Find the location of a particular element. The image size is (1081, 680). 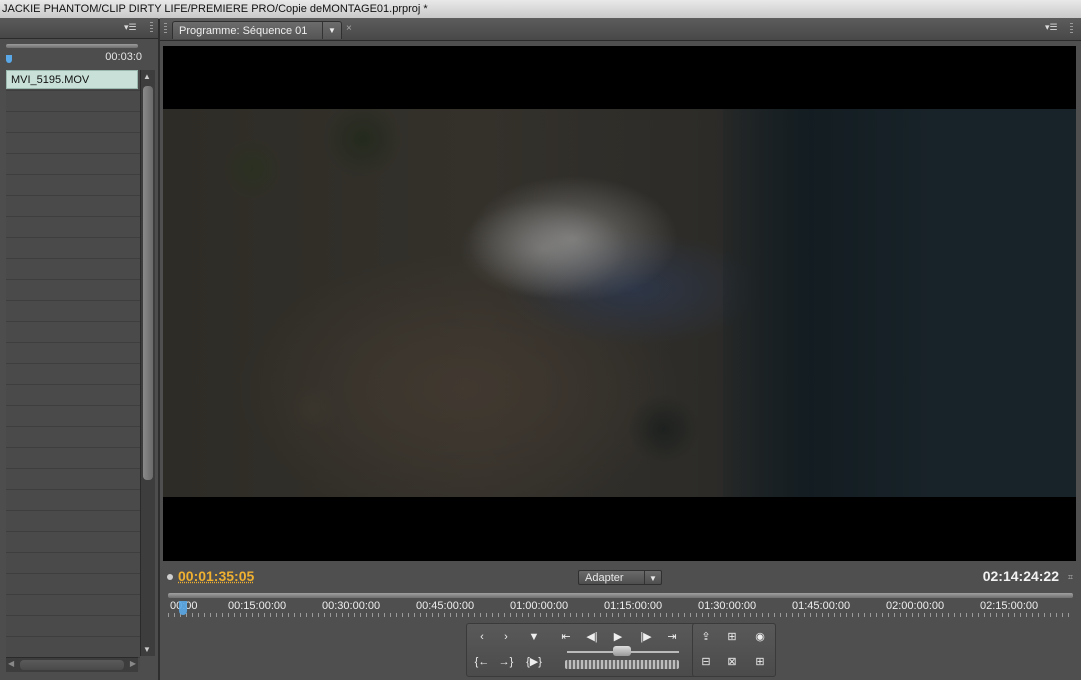

scroll-left-icon: ◀ is located at coordinates (11, 663).